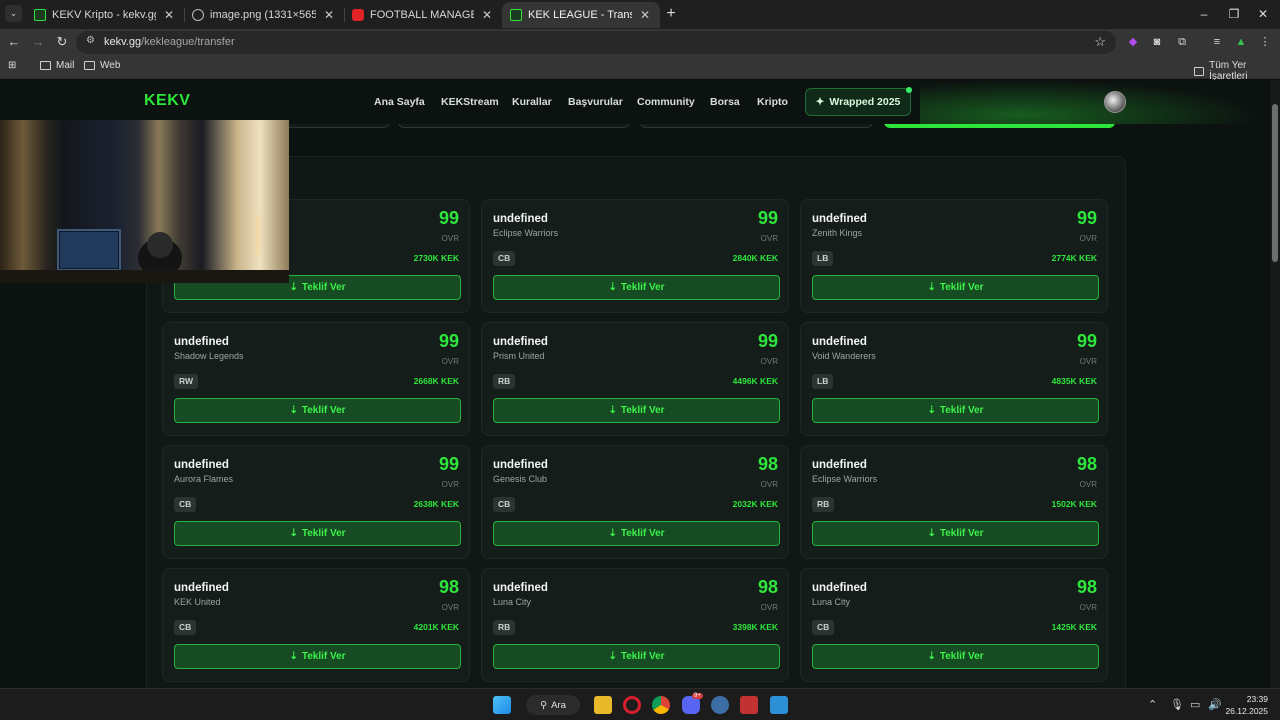 The image size is (1280, 720). What do you see at coordinates (720, 705) in the screenshot?
I see `steam-icon` at bounding box center [720, 705].